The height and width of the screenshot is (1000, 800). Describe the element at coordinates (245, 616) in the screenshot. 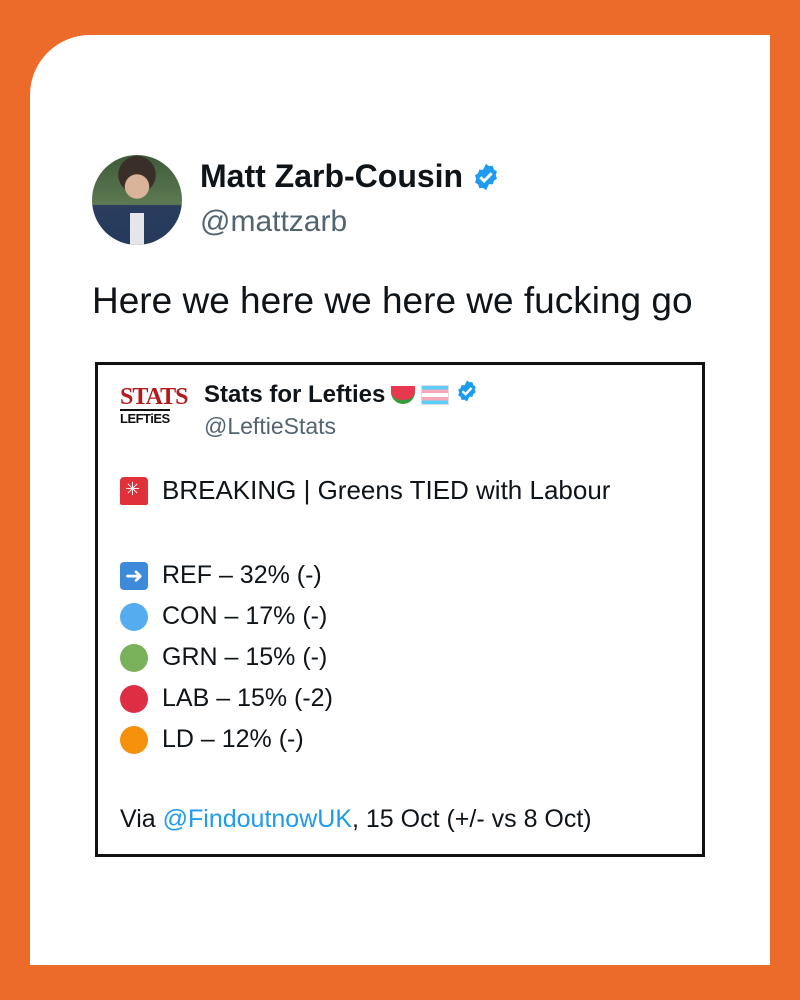

I see `poll-row-label: CON – 17% (-)` at that location.